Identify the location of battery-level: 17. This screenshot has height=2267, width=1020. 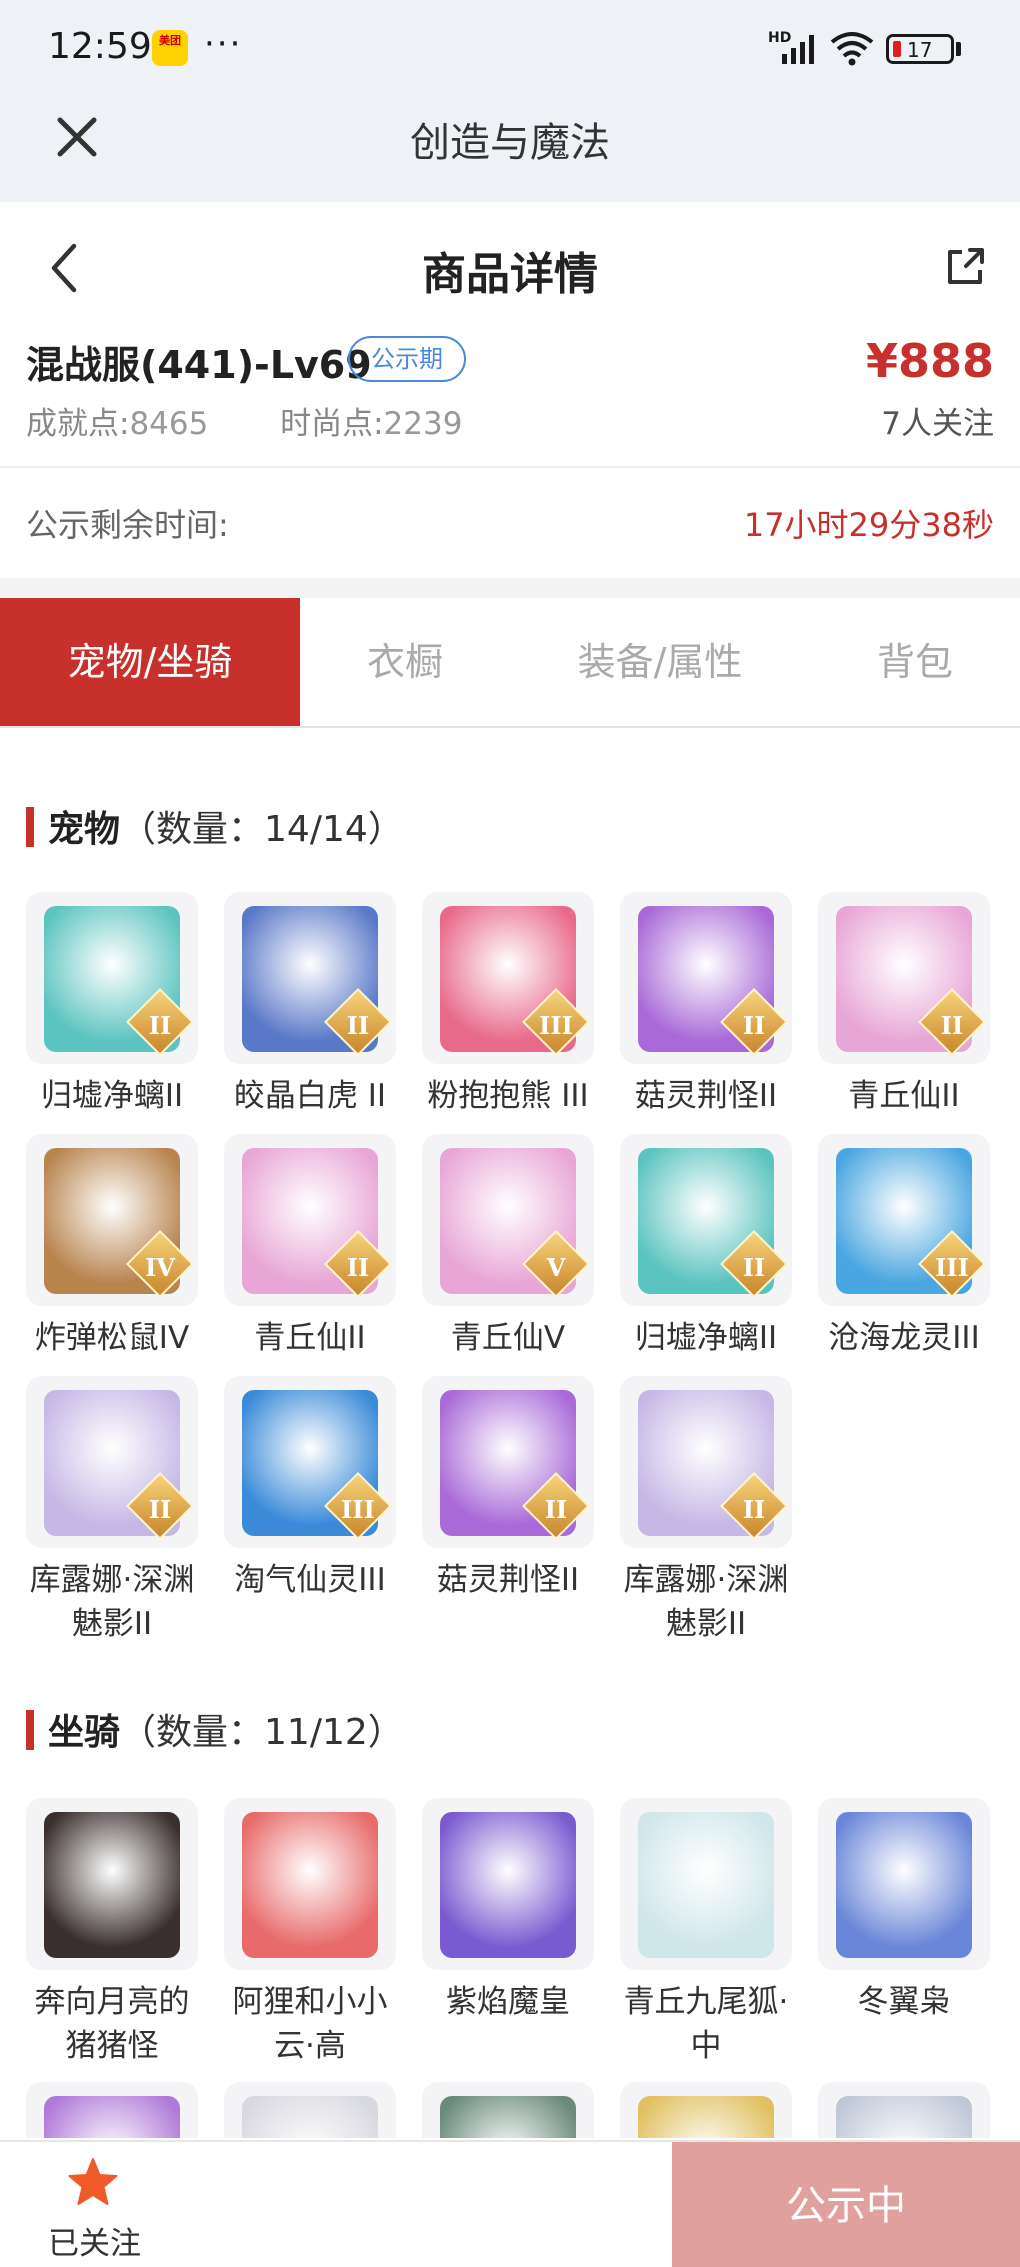
(920, 50).